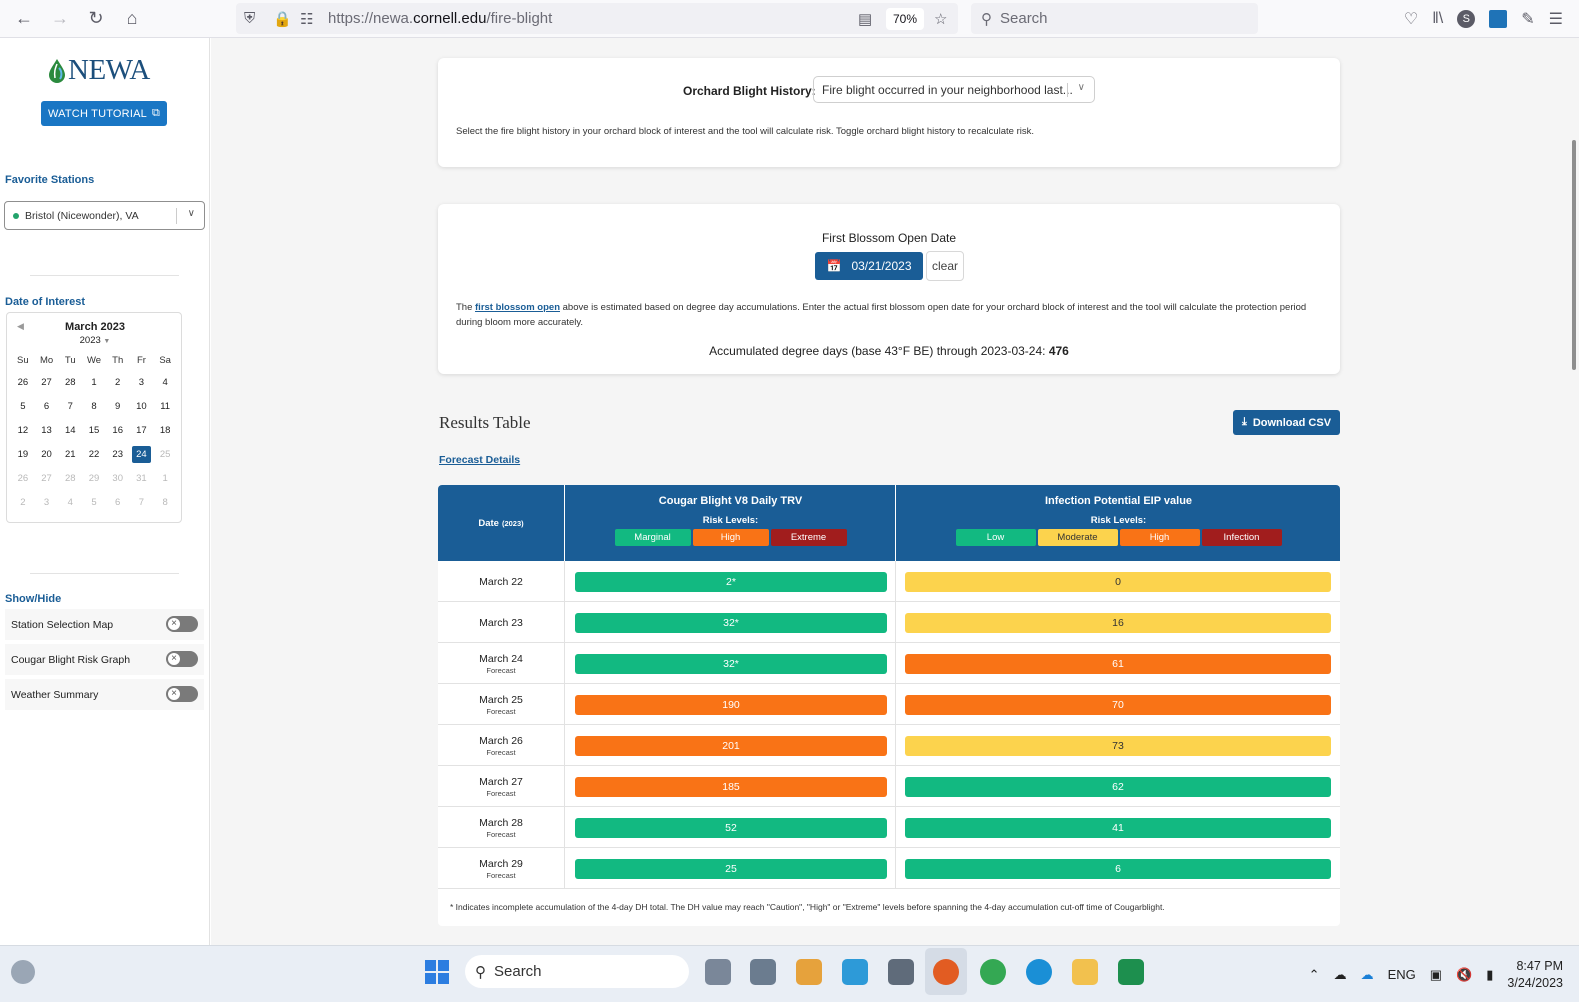 The height and width of the screenshot is (1002, 1579). Describe the element at coordinates (70, 430) in the screenshot. I see `calendar-day: 14` at that location.